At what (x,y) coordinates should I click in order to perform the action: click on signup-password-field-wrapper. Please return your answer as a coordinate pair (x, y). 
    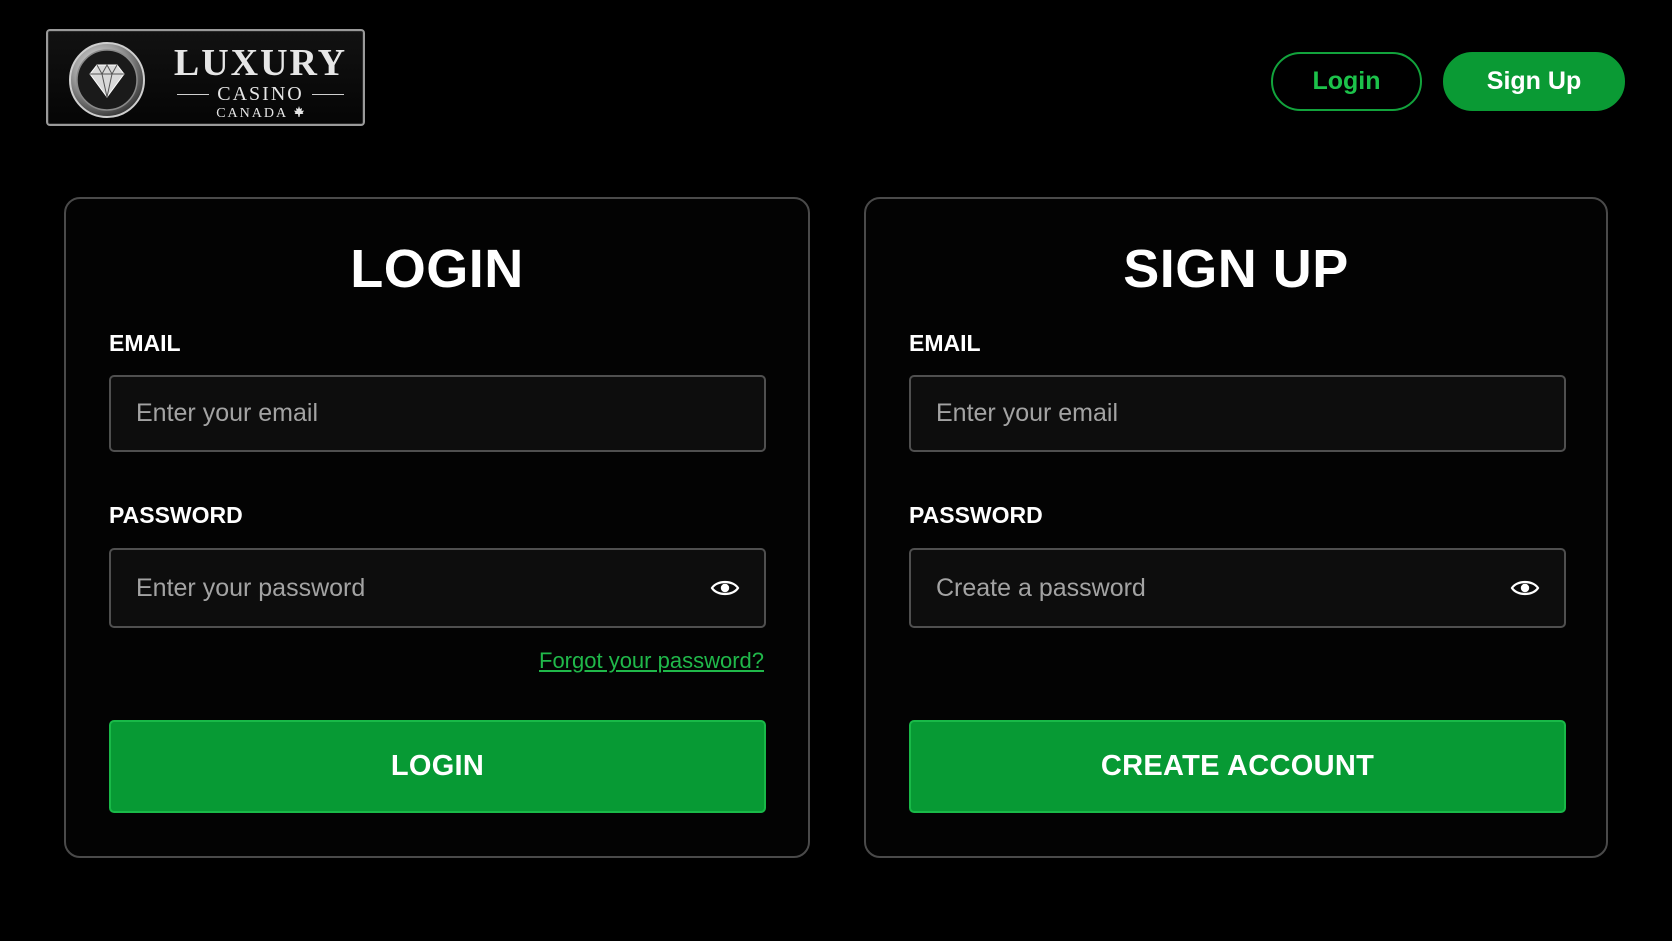
    Looking at the image, I should click on (1237, 588).